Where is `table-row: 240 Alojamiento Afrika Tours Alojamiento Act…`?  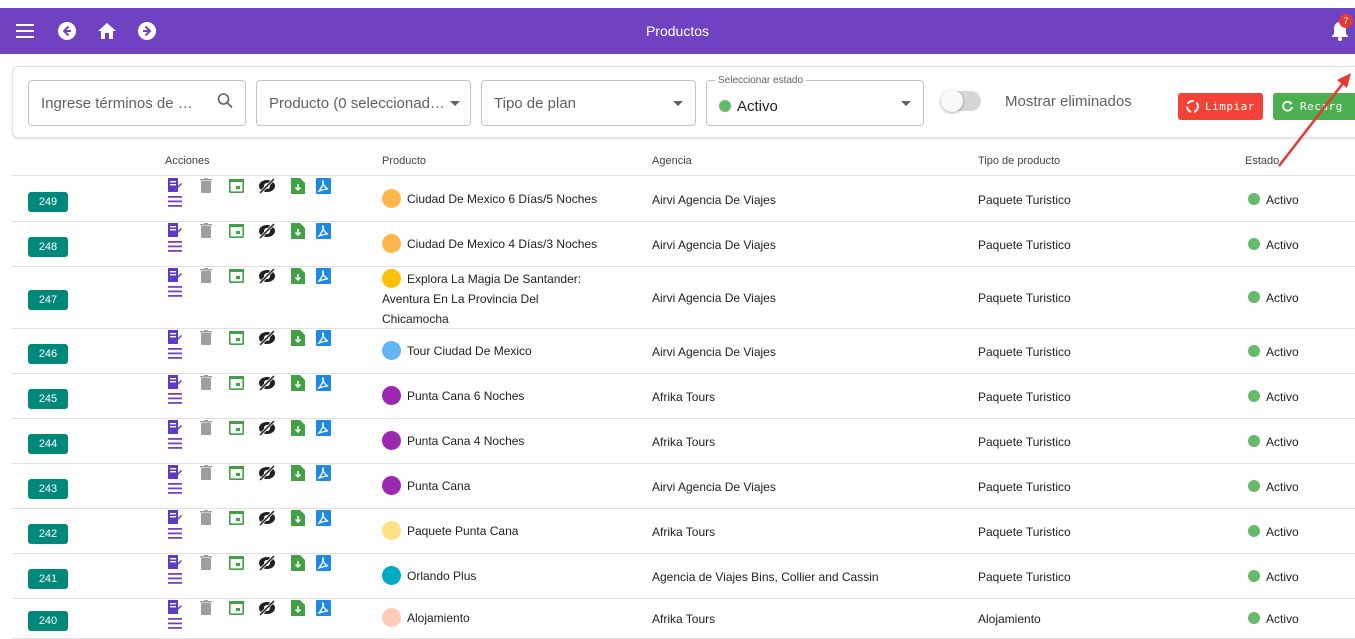
table-row: 240 Alojamiento Afrika Tours Alojamiento Act… is located at coordinates (683, 619).